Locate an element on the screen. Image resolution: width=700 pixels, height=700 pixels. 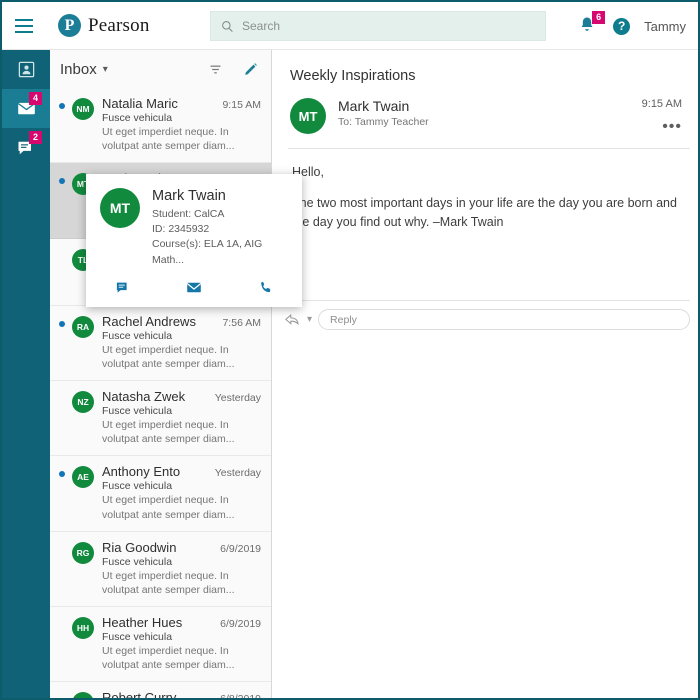
recipient-label: To: Tammy Teacher is located at coordinates (383, 122).